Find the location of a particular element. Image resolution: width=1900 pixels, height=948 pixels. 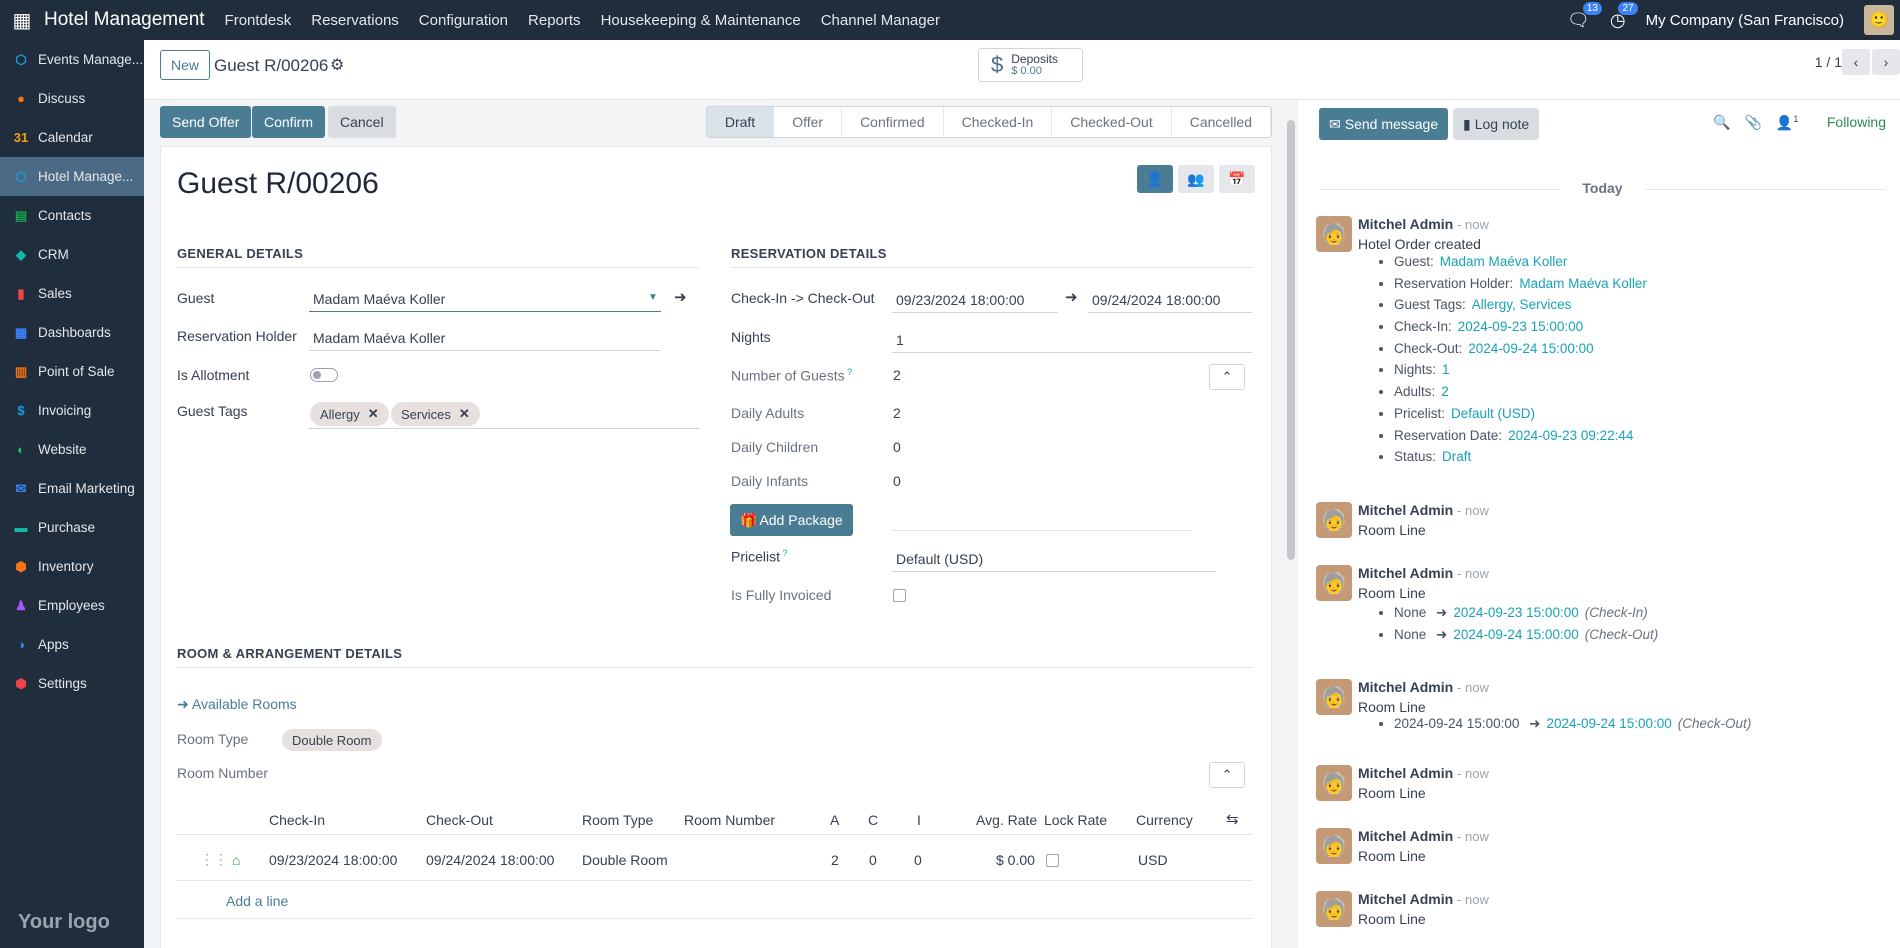

row-avg-rate: $ 0.00 is located at coordinates (1015, 860).